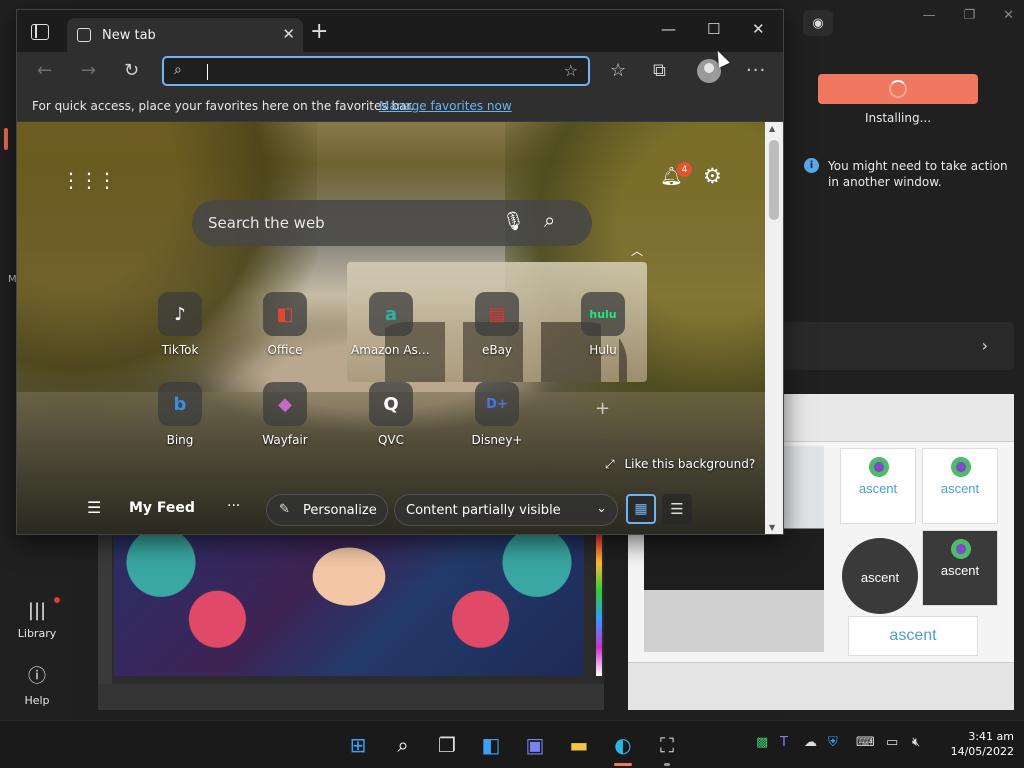  Describe the element at coordinates (358, 745) in the screenshot. I see `start-button: ⊞` at that location.